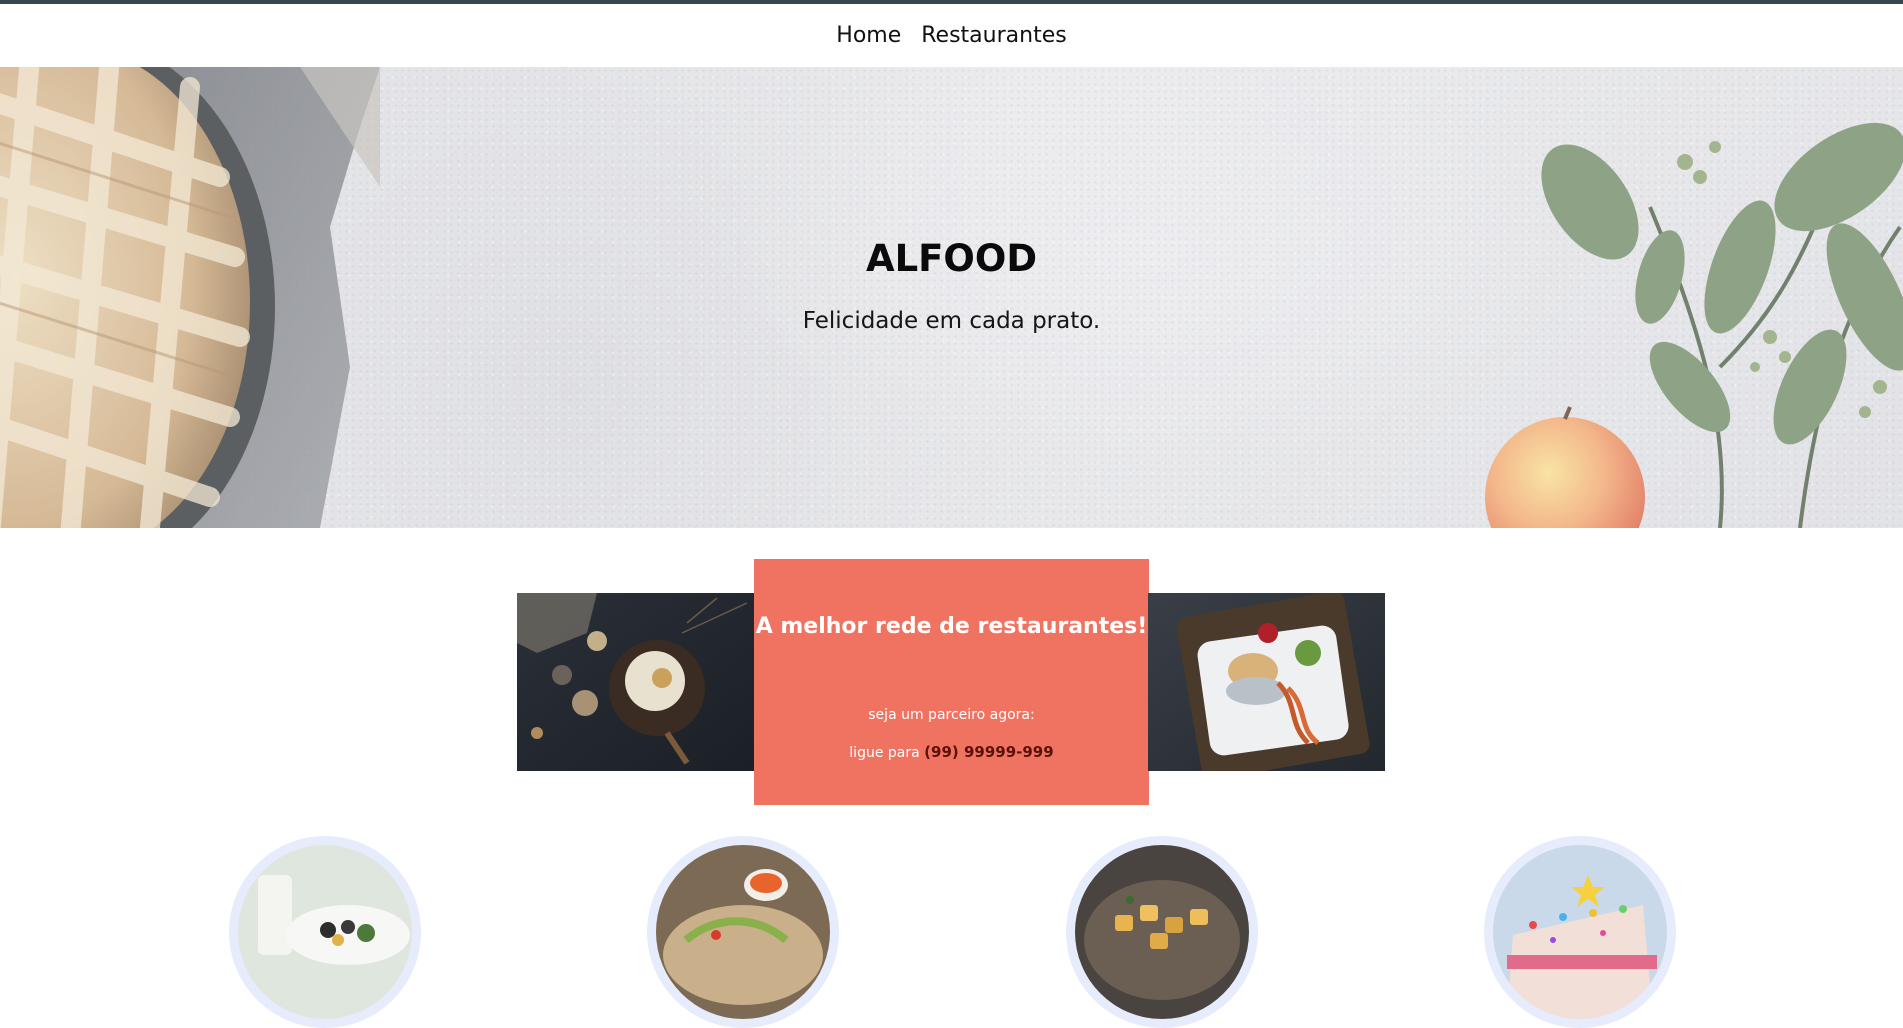 This screenshot has height=1028, width=1903. Describe the element at coordinates (1266, 682) in the screenshot. I see `promo-image-burger` at that location.